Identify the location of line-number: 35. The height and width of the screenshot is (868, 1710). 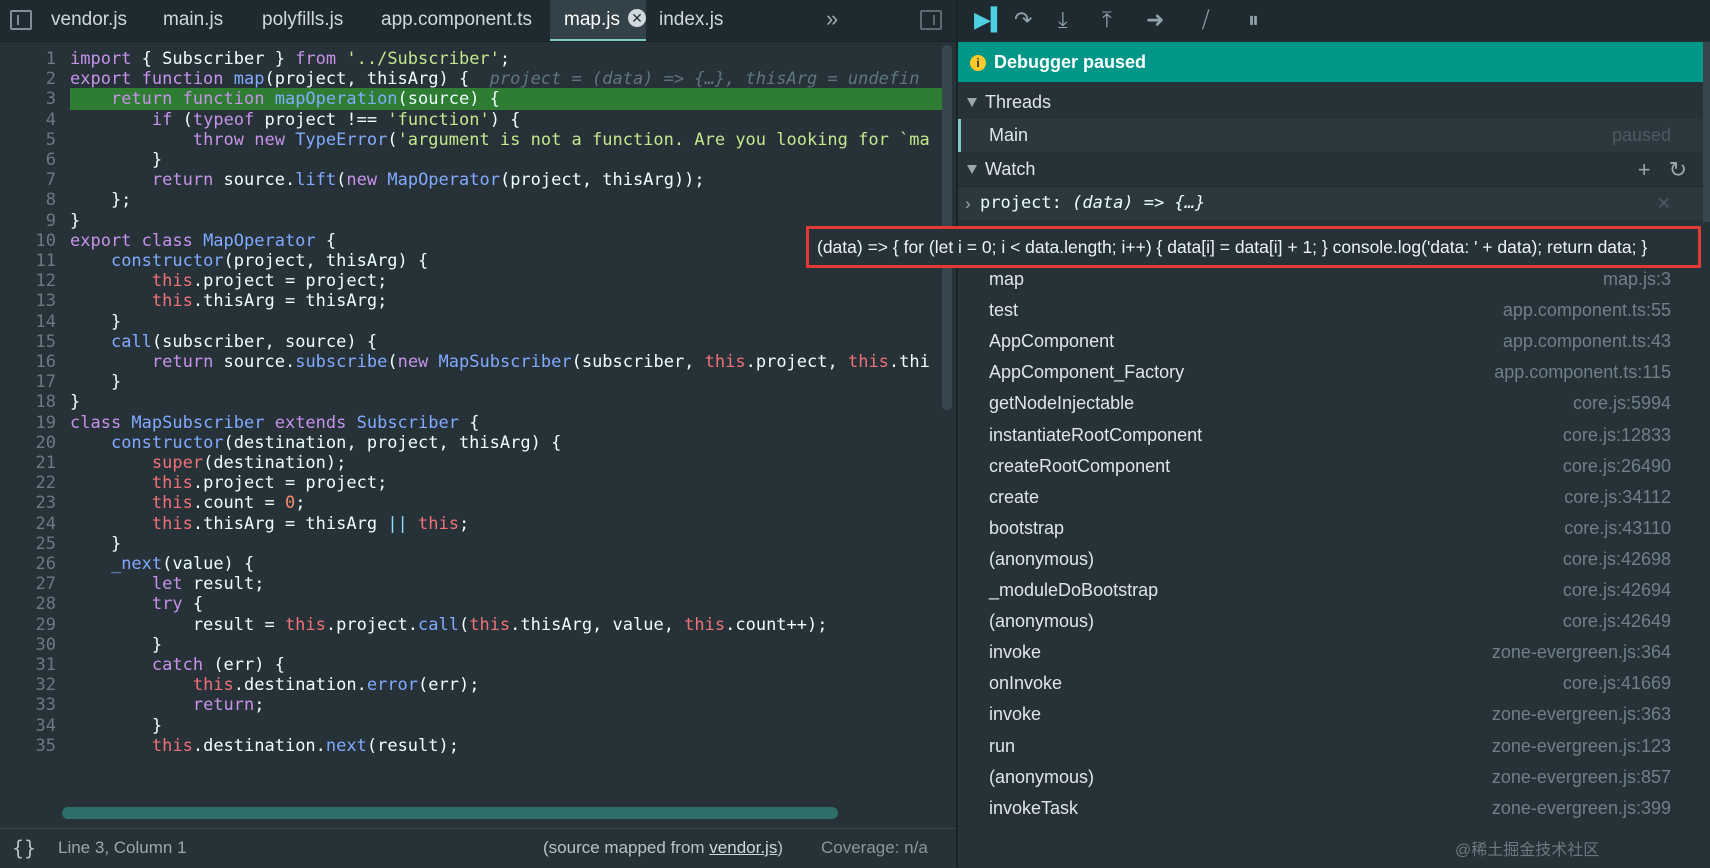
(35, 746).